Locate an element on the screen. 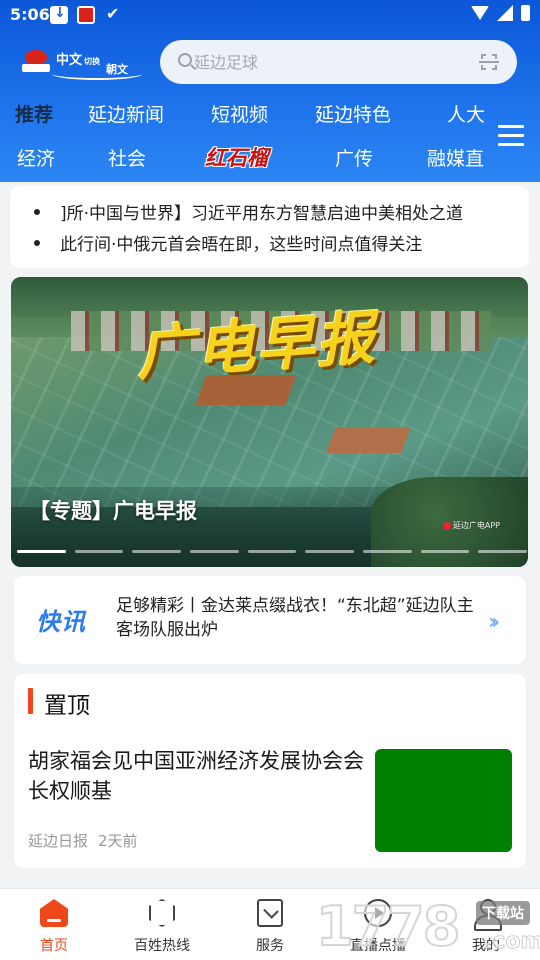  section-title: 置顶 is located at coordinates (67, 706).